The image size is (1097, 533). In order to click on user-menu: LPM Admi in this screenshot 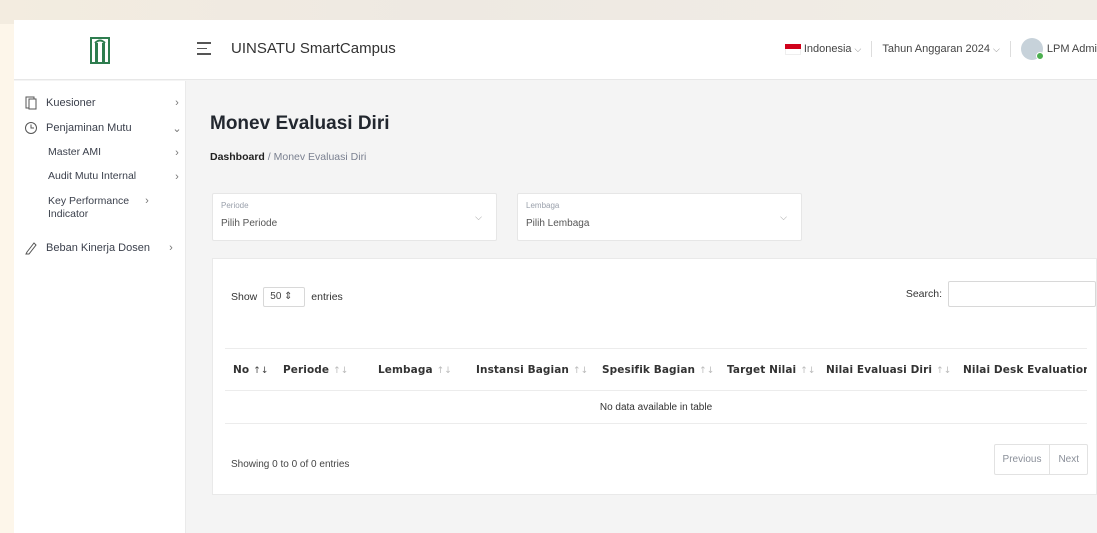, I will do `click(1058, 49)`.